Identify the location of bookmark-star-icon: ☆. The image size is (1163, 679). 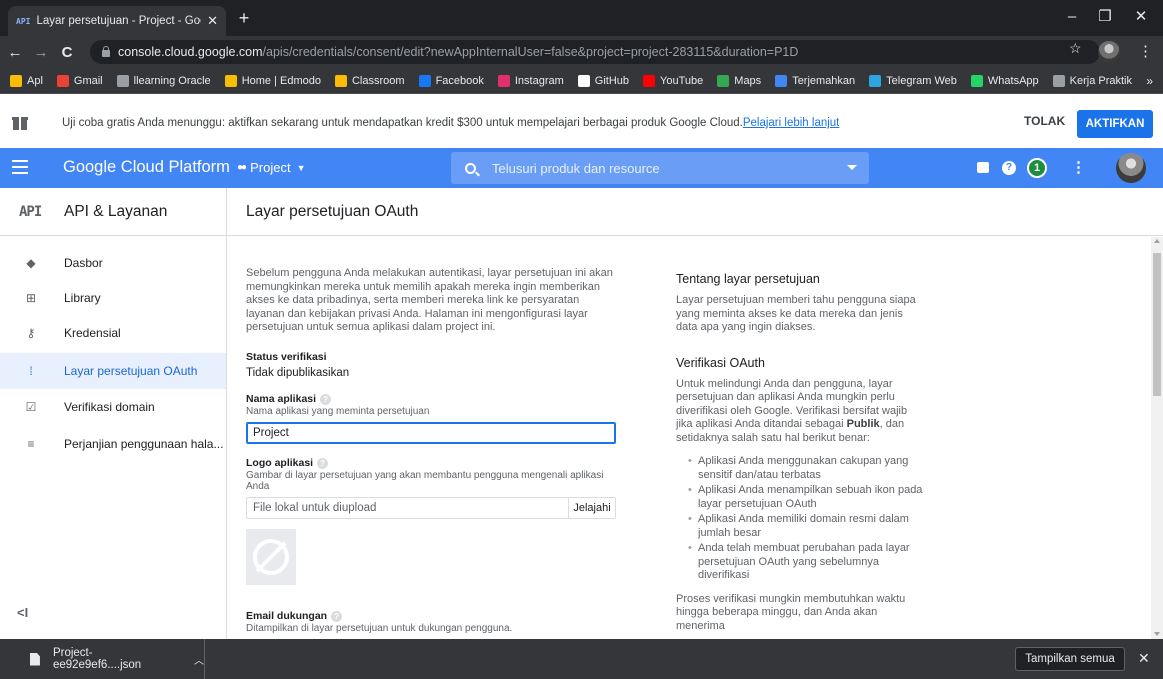
(1075, 48).